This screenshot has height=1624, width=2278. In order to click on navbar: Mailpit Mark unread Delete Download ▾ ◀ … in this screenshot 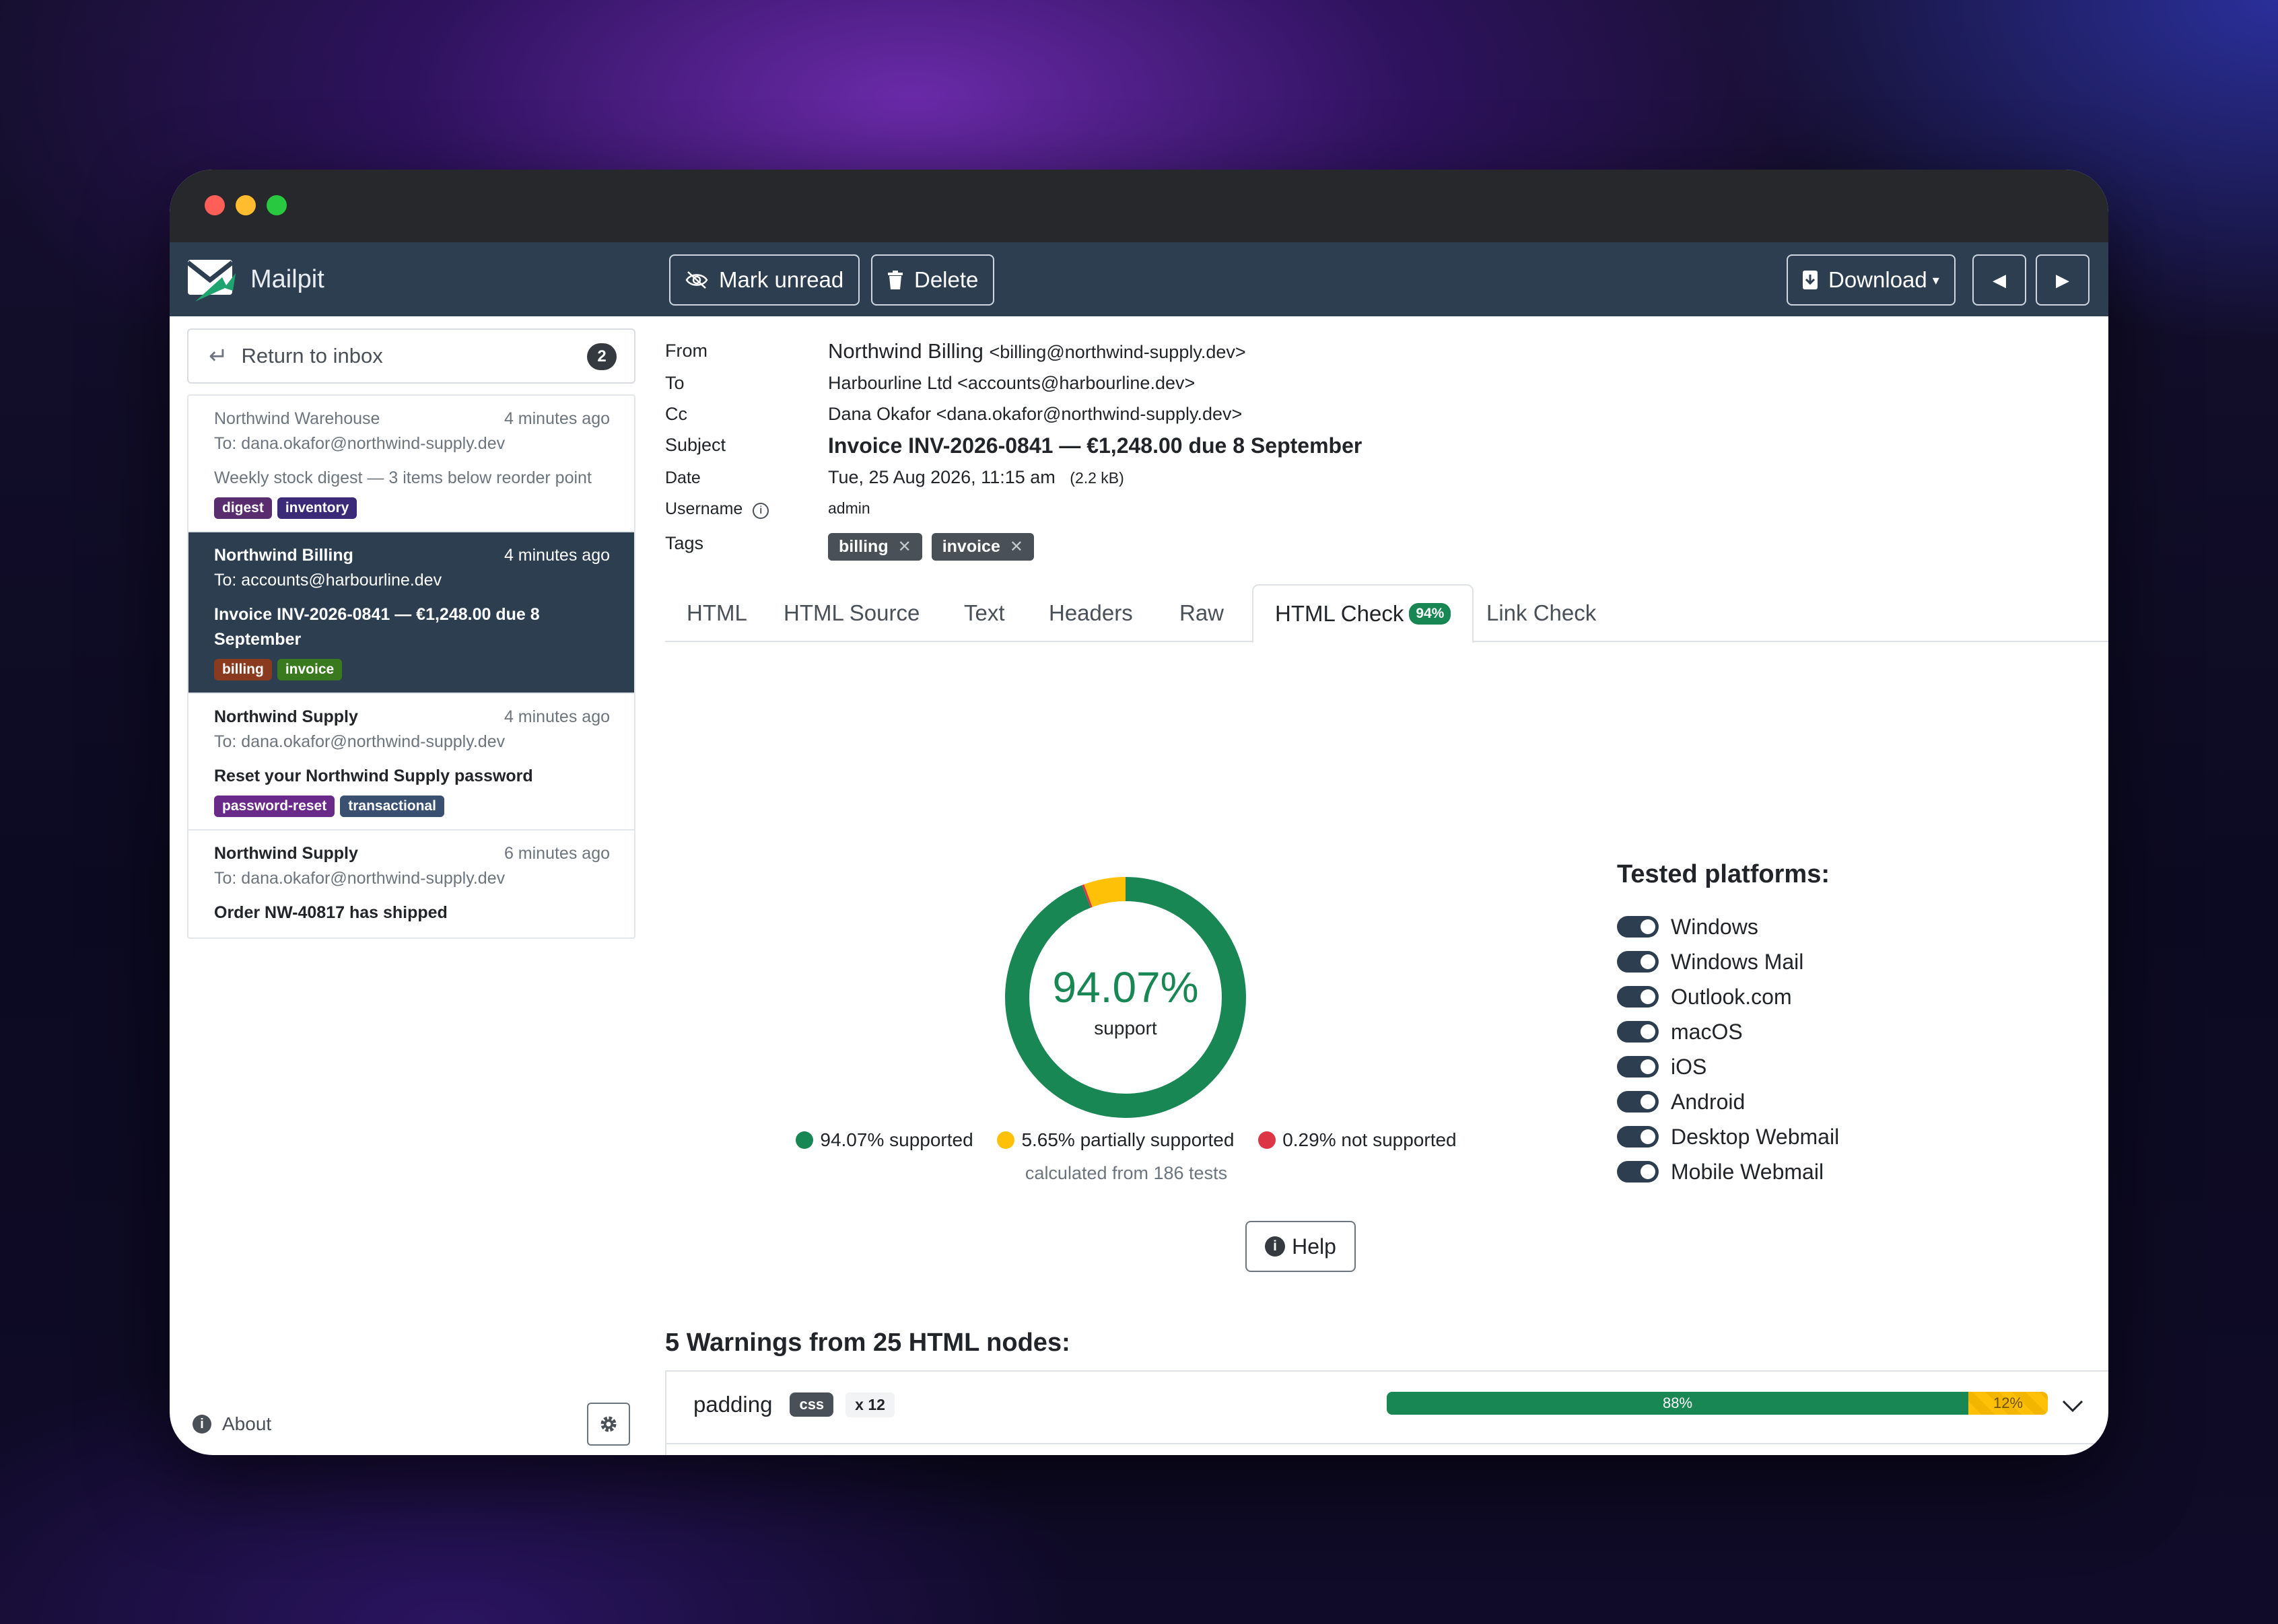, I will do `click(1139, 279)`.